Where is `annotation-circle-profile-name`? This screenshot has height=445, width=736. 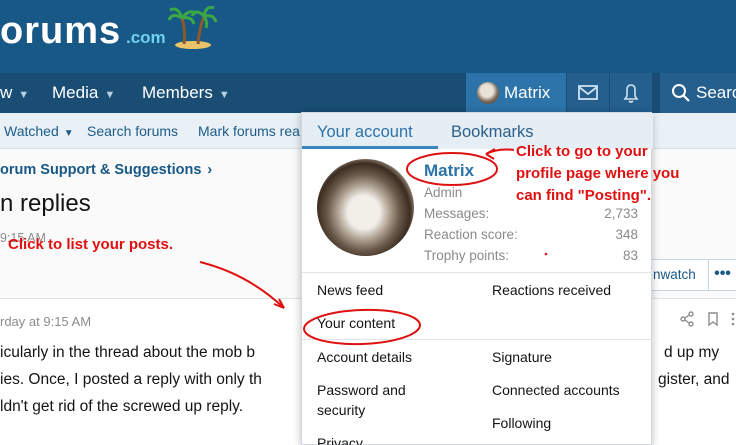
annotation-circle-profile-name is located at coordinates (452, 169).